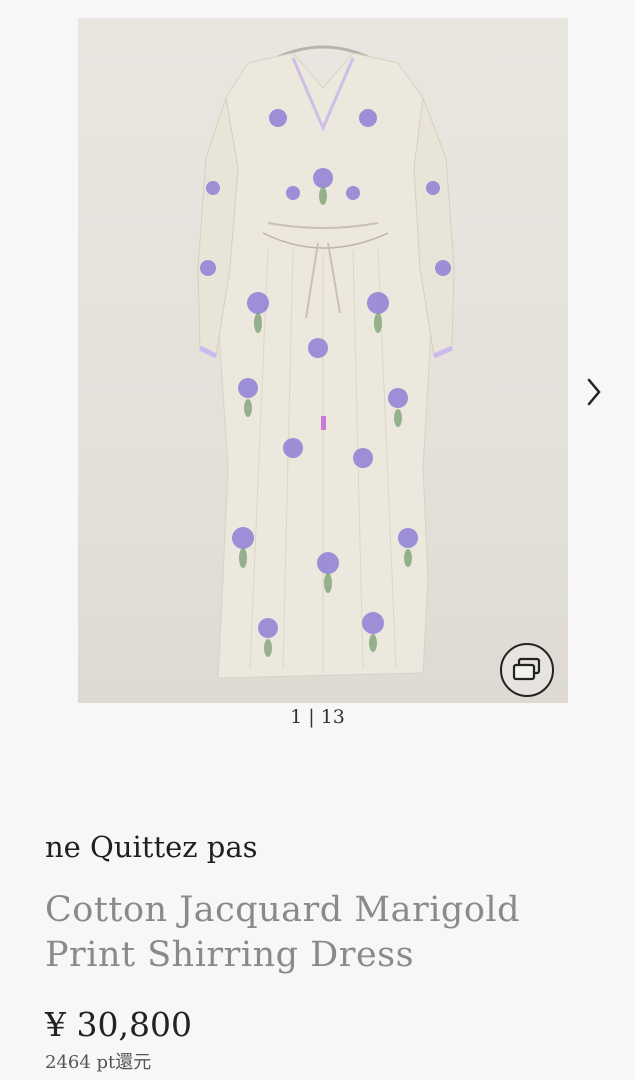 Image resolution: width=635 pixels, height=1080 pixels. What do you see at coordinates (118, 1024) in the screenshot?
I see `product-price: ¥ 30,800` at bounding box center [118, 1024].